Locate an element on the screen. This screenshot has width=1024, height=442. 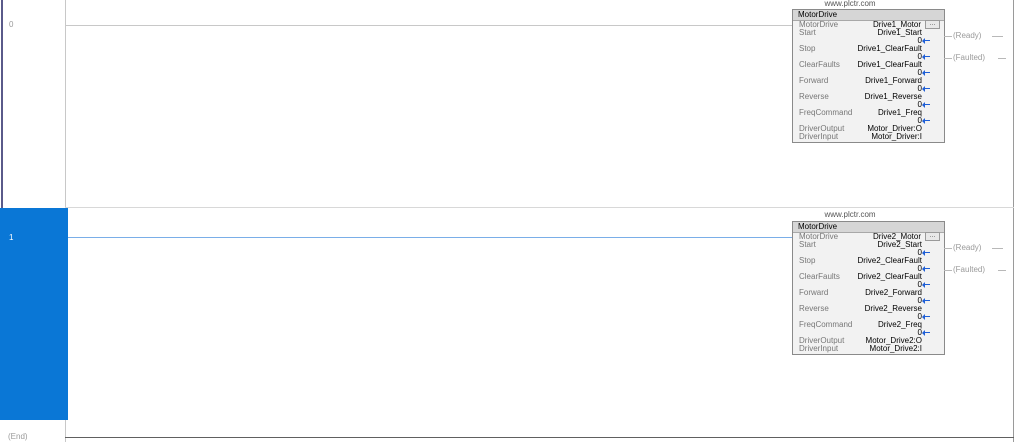
website-label-1: www.plctr.com is located at coordinates (850, 214).